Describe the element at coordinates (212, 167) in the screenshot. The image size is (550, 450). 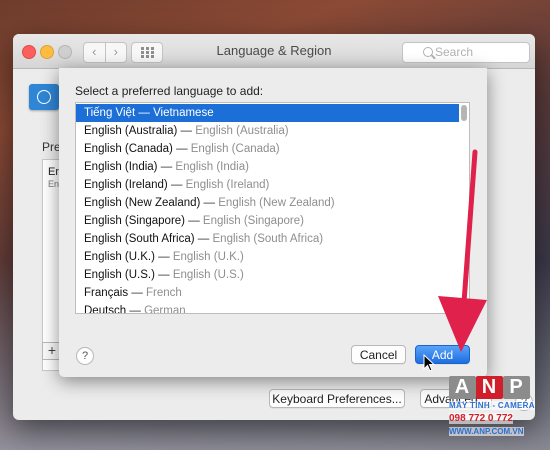
I see `language-english-name: English (India)` at that location.